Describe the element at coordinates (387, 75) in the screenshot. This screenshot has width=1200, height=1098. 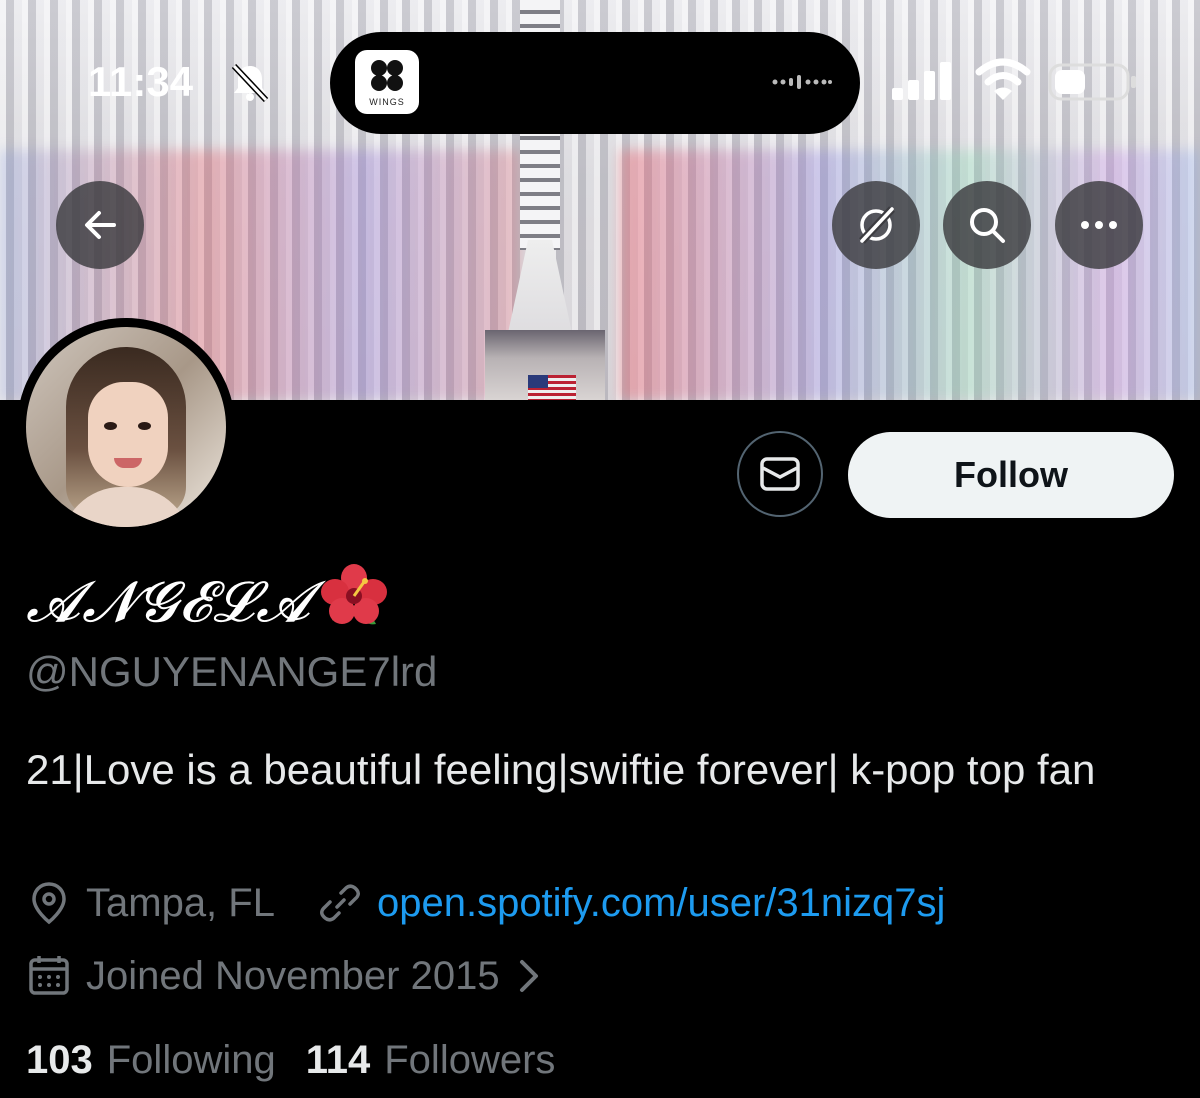
I see `wings-logo-icon` at that location.